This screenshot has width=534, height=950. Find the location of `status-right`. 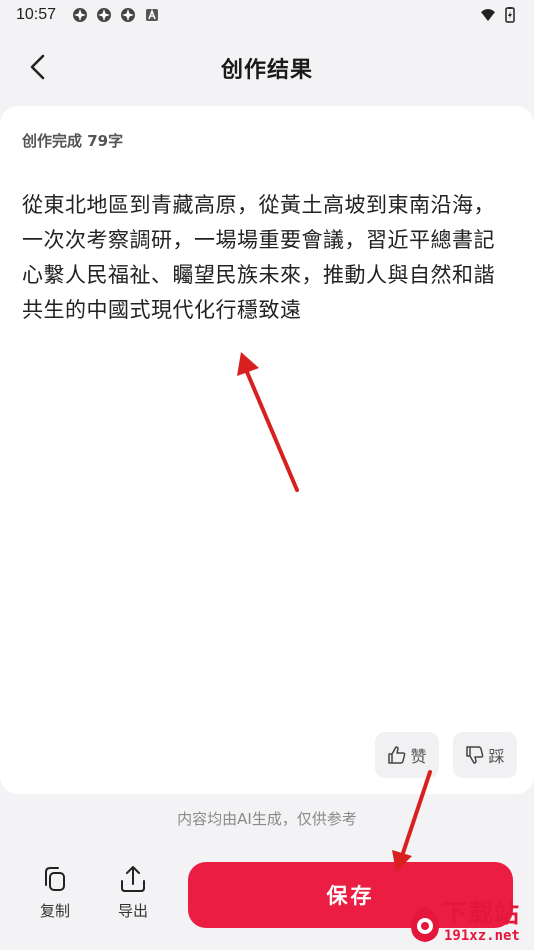

status-right is located at coordinates (499, 15).